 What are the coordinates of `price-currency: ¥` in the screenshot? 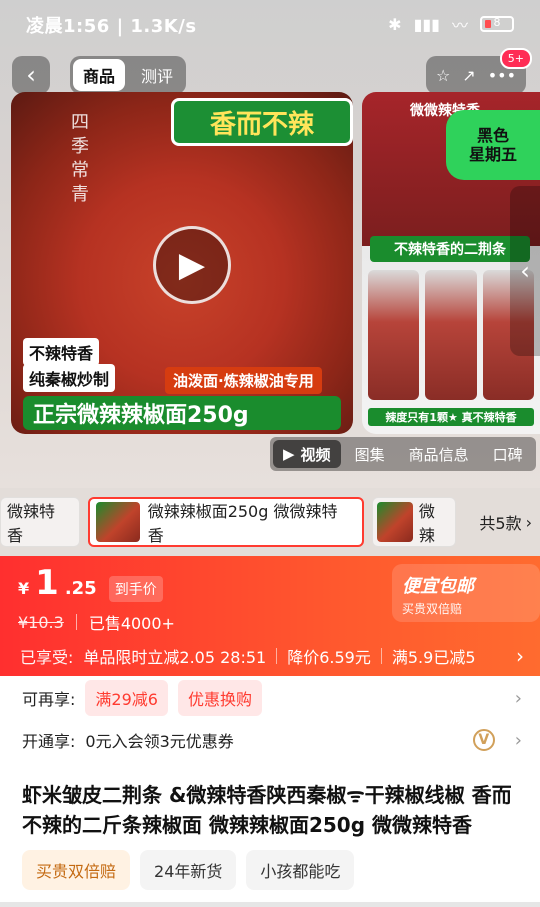 It's located at (24, 588).